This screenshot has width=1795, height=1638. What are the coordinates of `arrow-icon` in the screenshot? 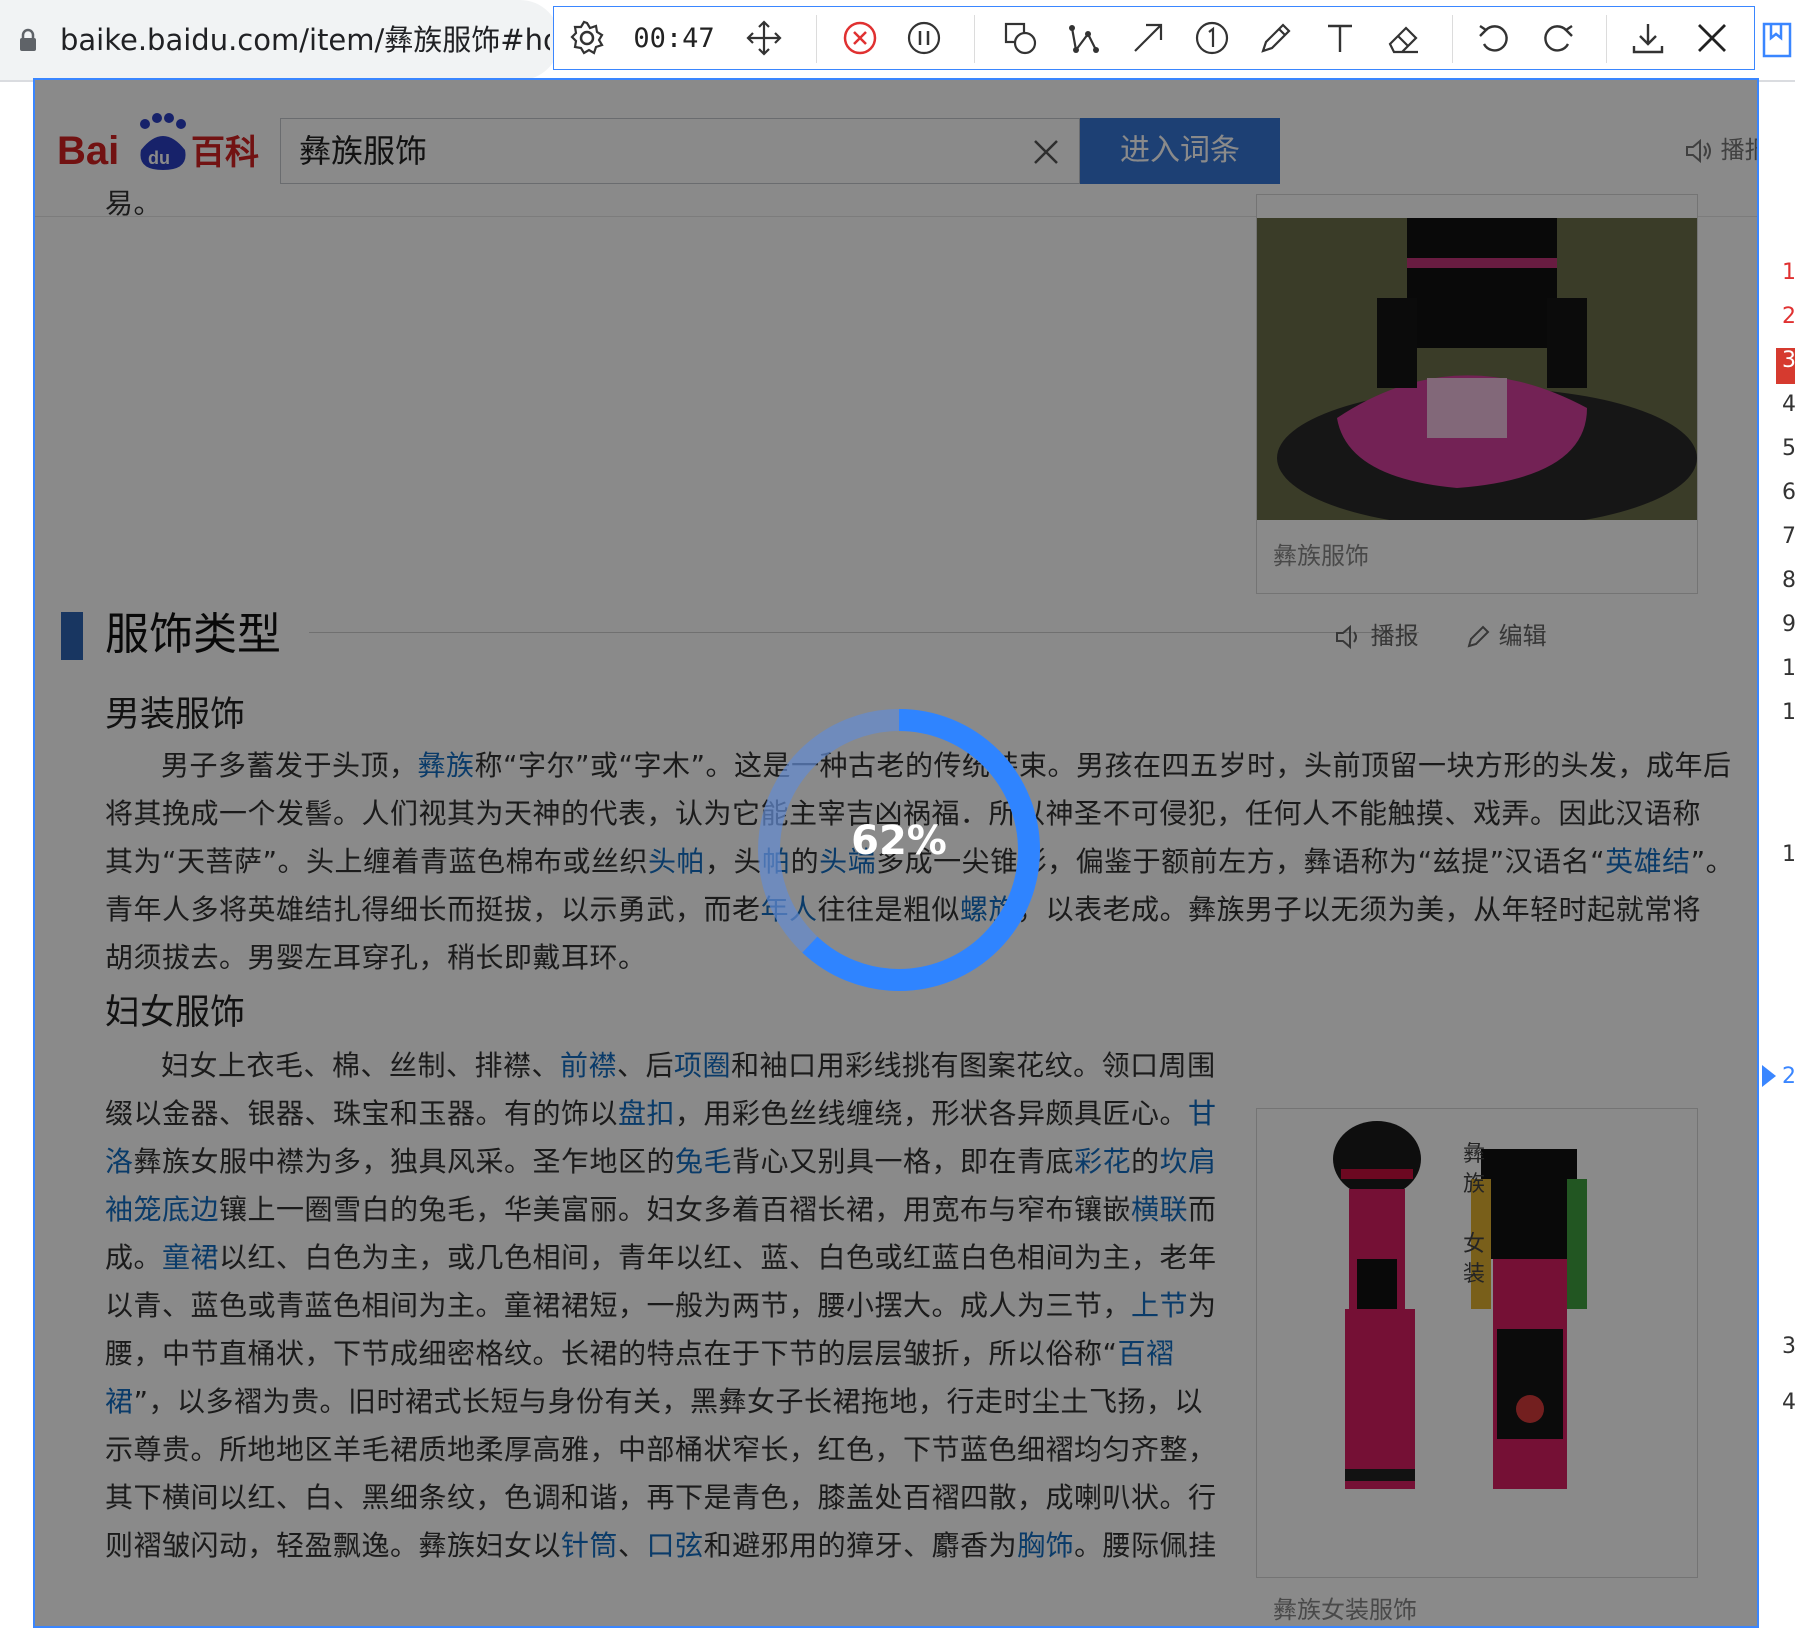 It's located at (1148, 37).